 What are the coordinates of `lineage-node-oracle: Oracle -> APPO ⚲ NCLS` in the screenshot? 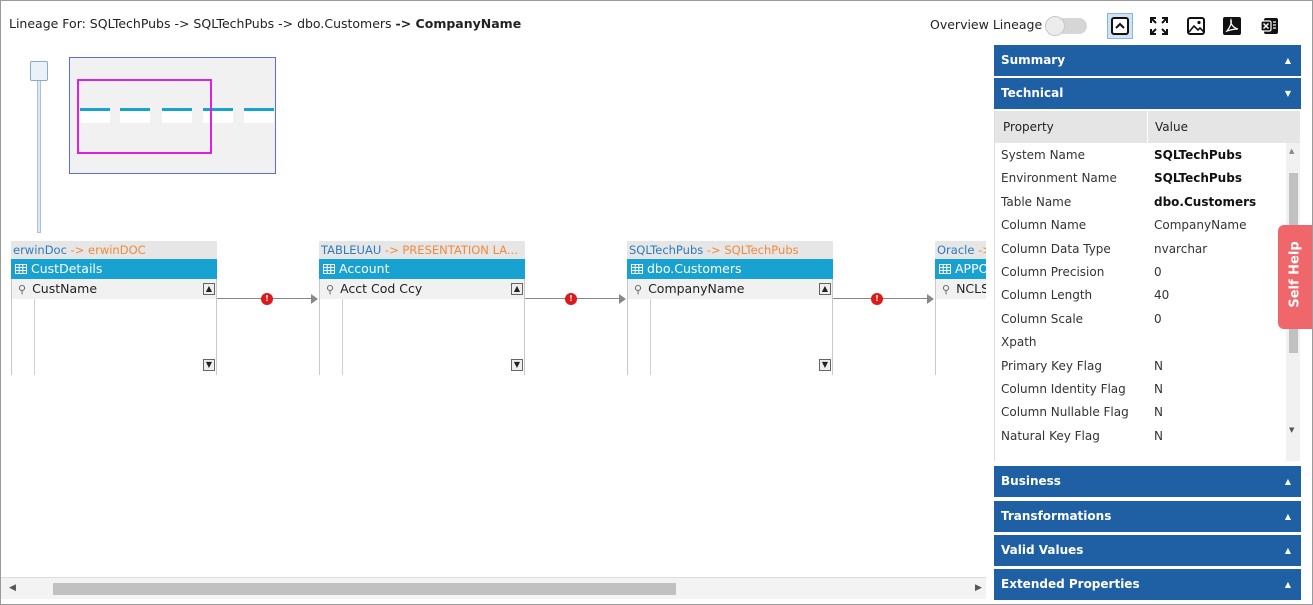 It's located at (960, 308).